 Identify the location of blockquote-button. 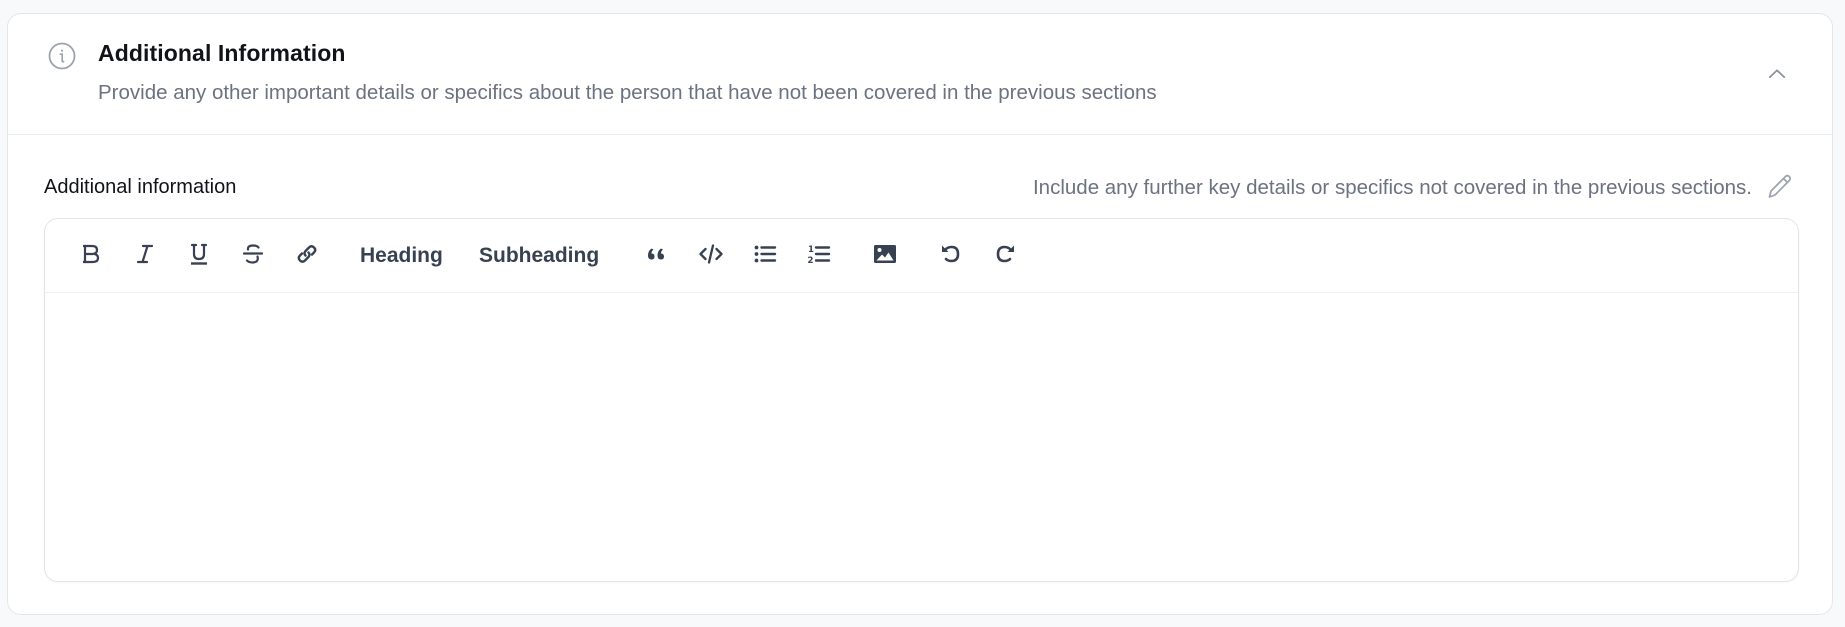
(657, 256).